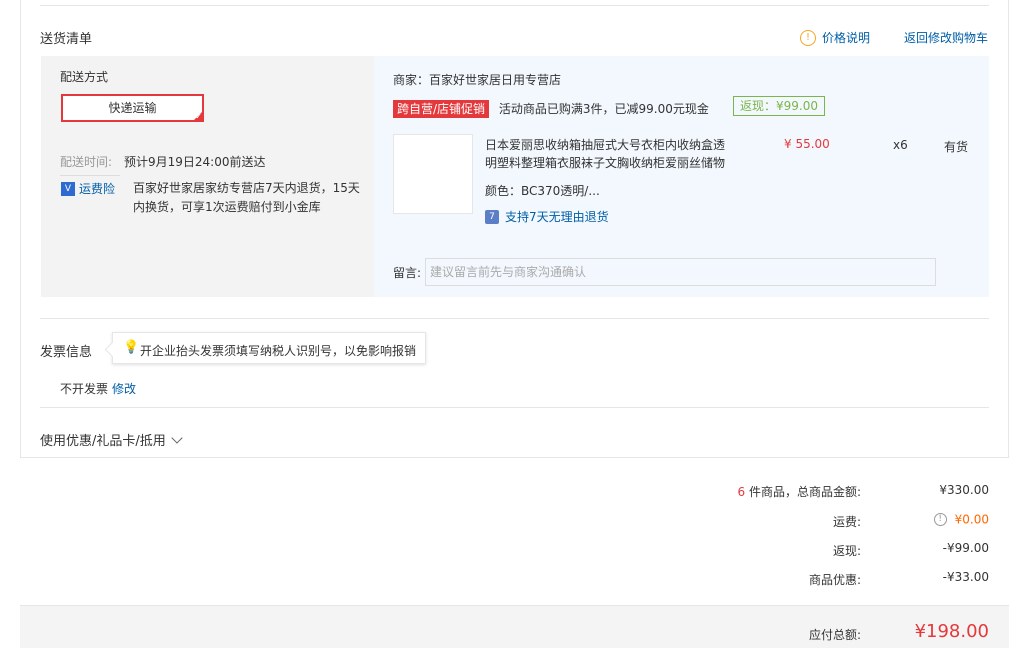 Image resolution: width=1021 pixels, height=648 pixels. Describe the element at coordinates (951, 631) in the screenshot. I see `total-value: ¥198.00` at that location.